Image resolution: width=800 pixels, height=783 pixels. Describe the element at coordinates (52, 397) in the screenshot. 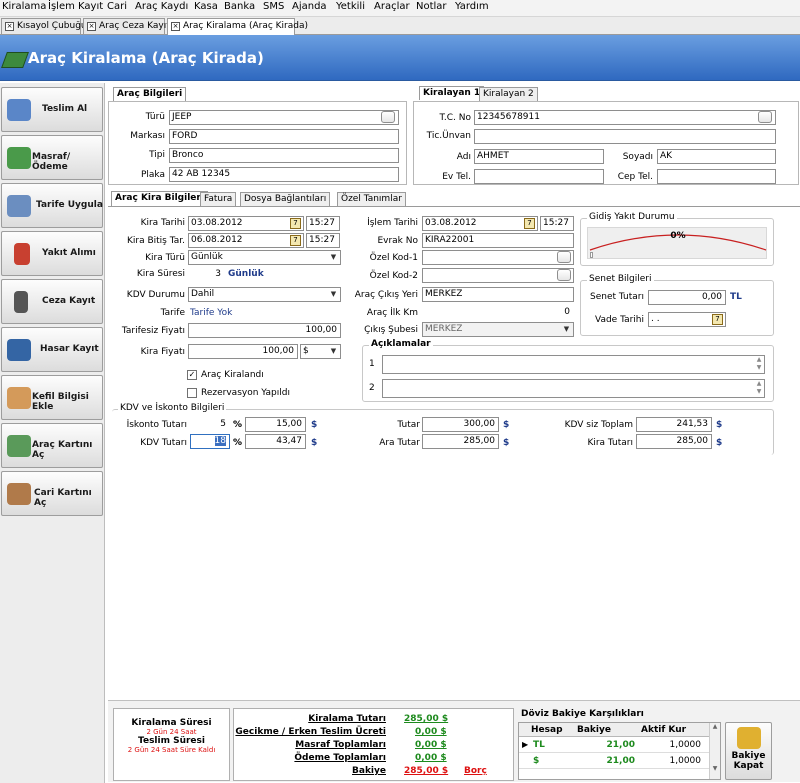

I see `kefil-bilgisi-ekle-button: Kefil Bilgisi Ekle` at that location.